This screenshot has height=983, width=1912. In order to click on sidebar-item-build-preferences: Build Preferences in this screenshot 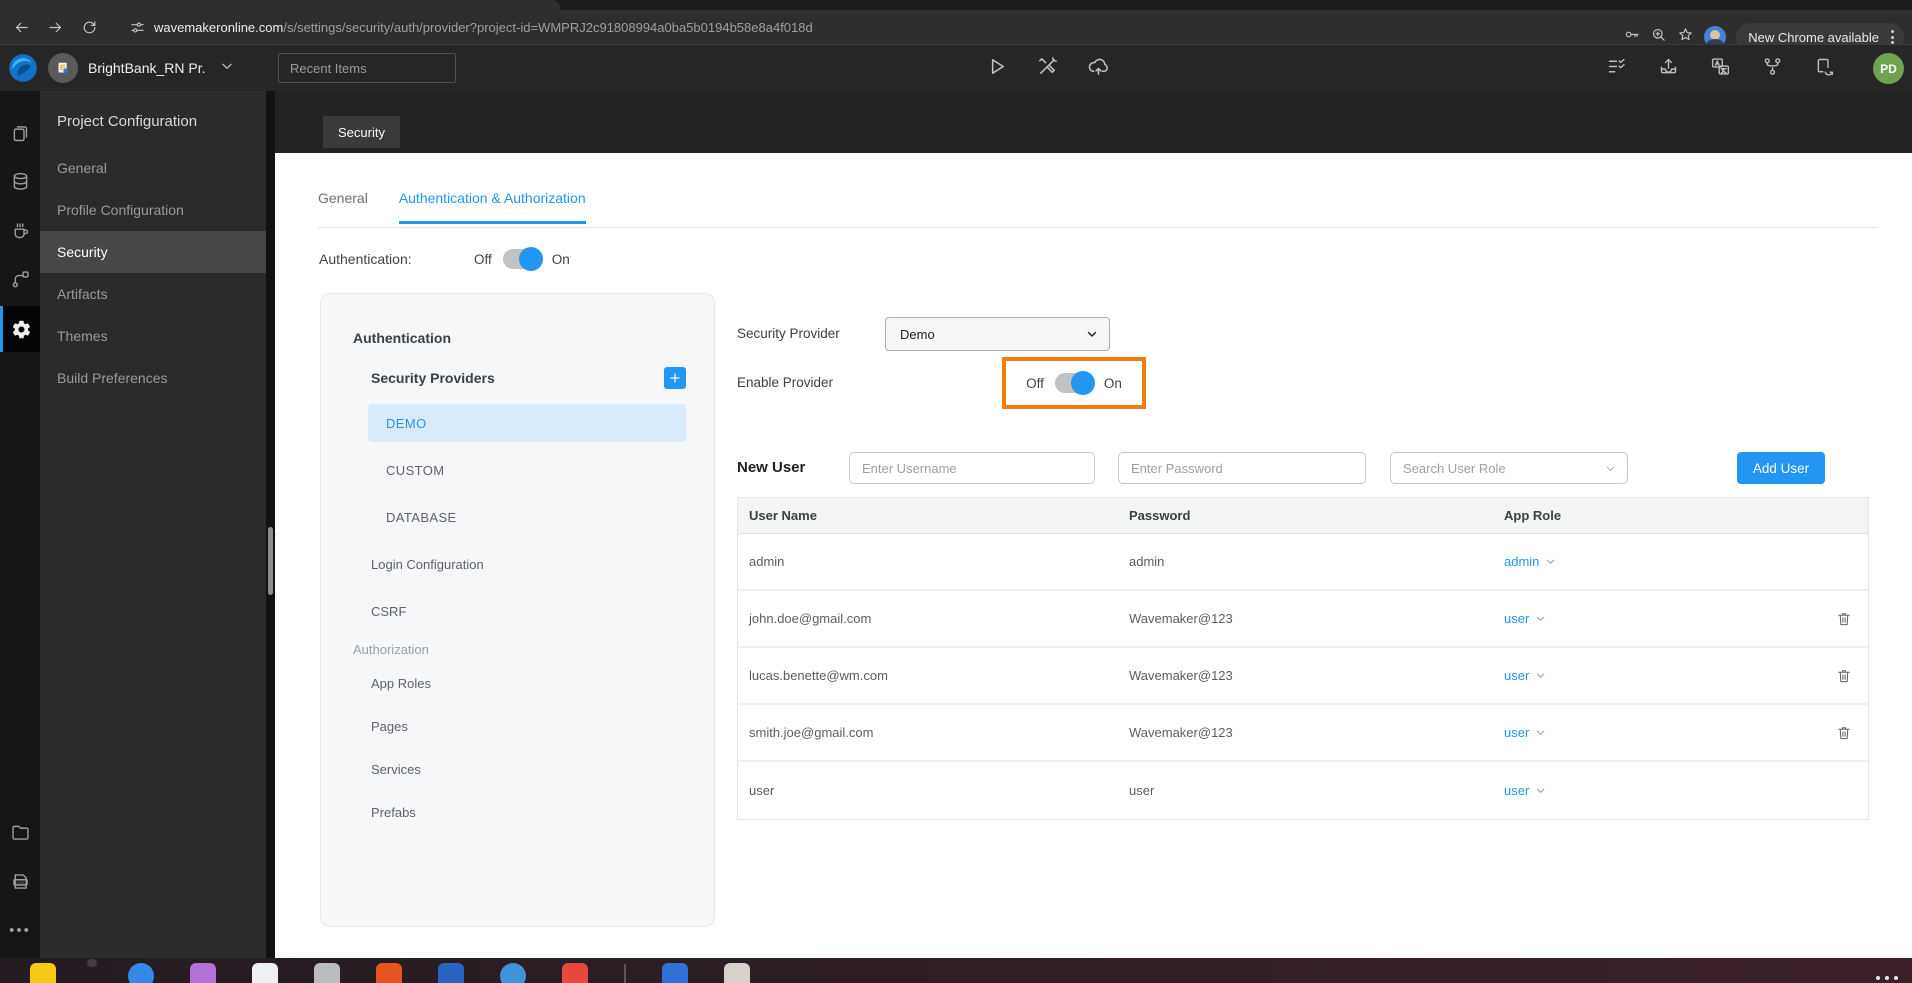, I will do `click(153, 378)`.